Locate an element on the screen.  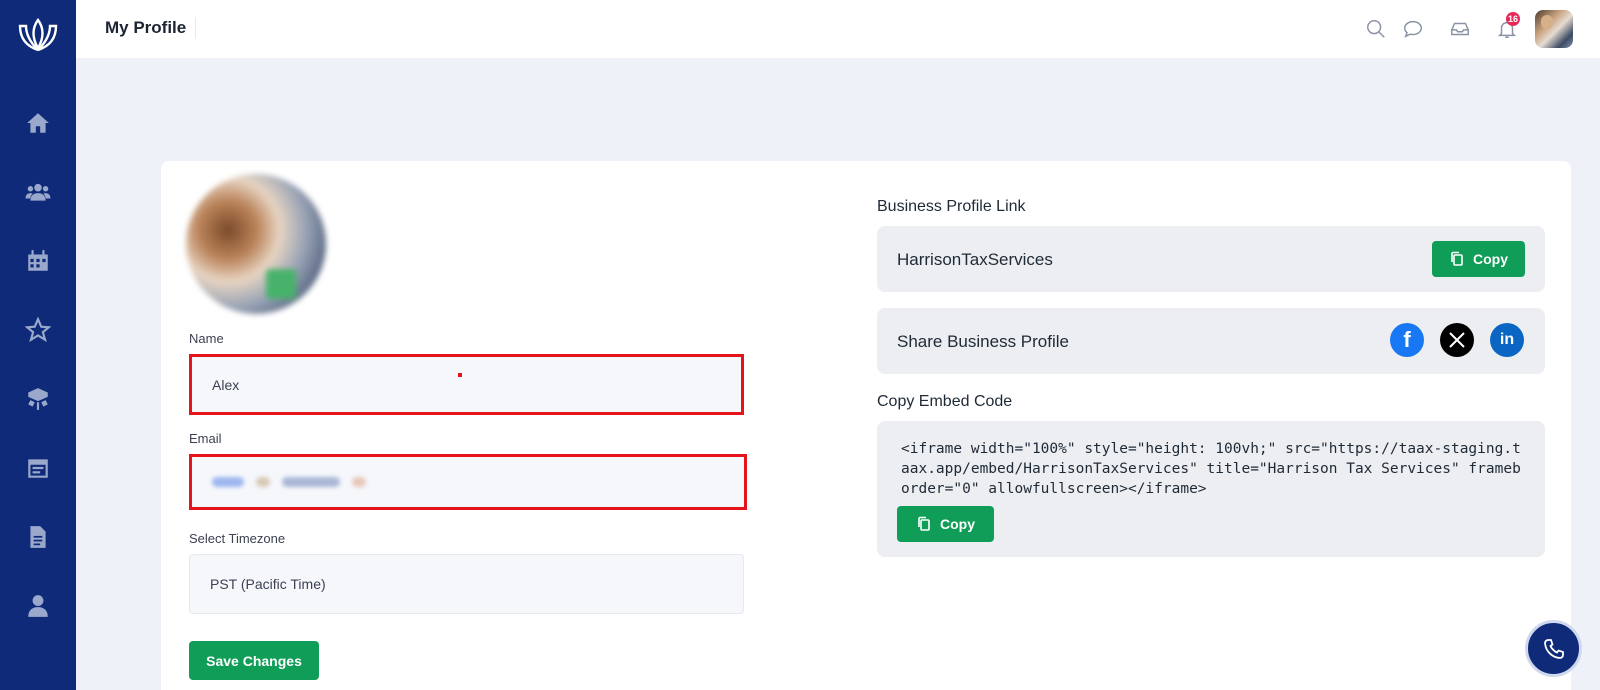
call-button is located at coordinates (1553, 648).